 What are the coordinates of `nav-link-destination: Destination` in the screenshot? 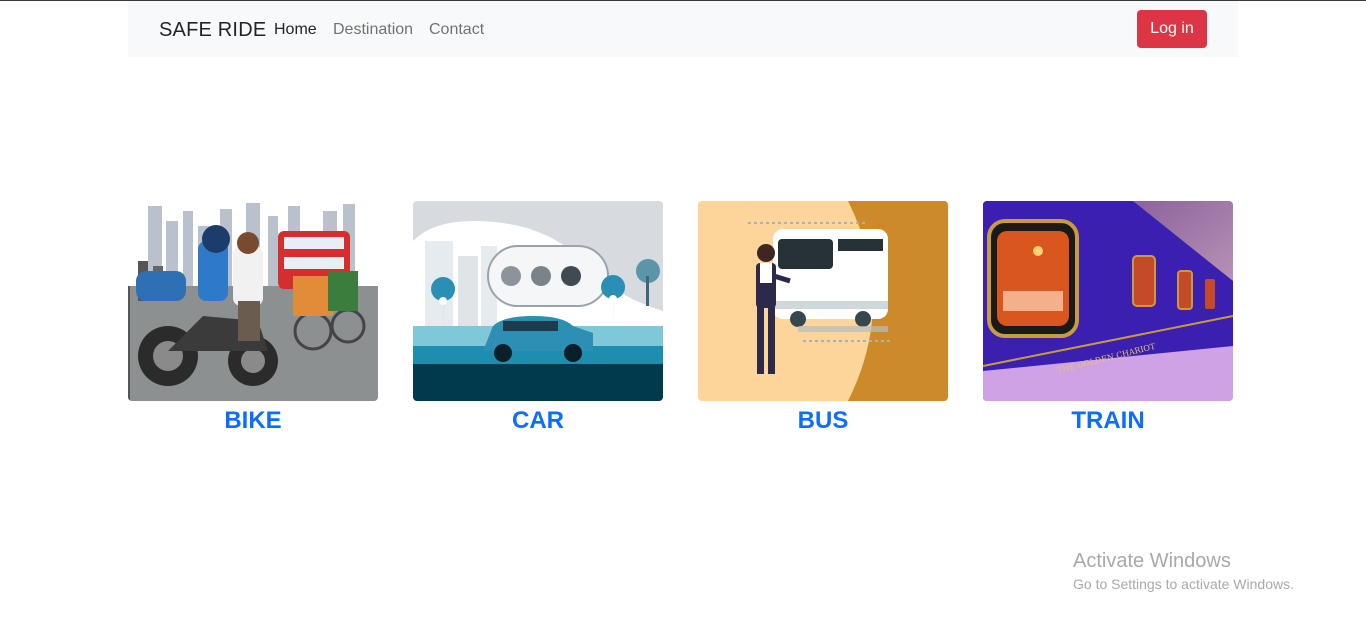 It's located at (373, 30).